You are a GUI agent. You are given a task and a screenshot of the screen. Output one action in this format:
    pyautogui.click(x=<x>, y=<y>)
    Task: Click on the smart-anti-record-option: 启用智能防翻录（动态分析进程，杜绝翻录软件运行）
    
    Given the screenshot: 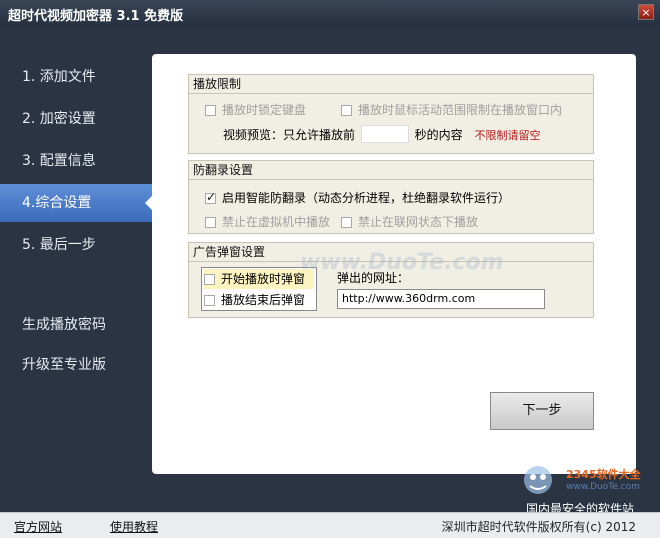 What is the action you would take?
    pyautogui.click(x=357, y=197)
    